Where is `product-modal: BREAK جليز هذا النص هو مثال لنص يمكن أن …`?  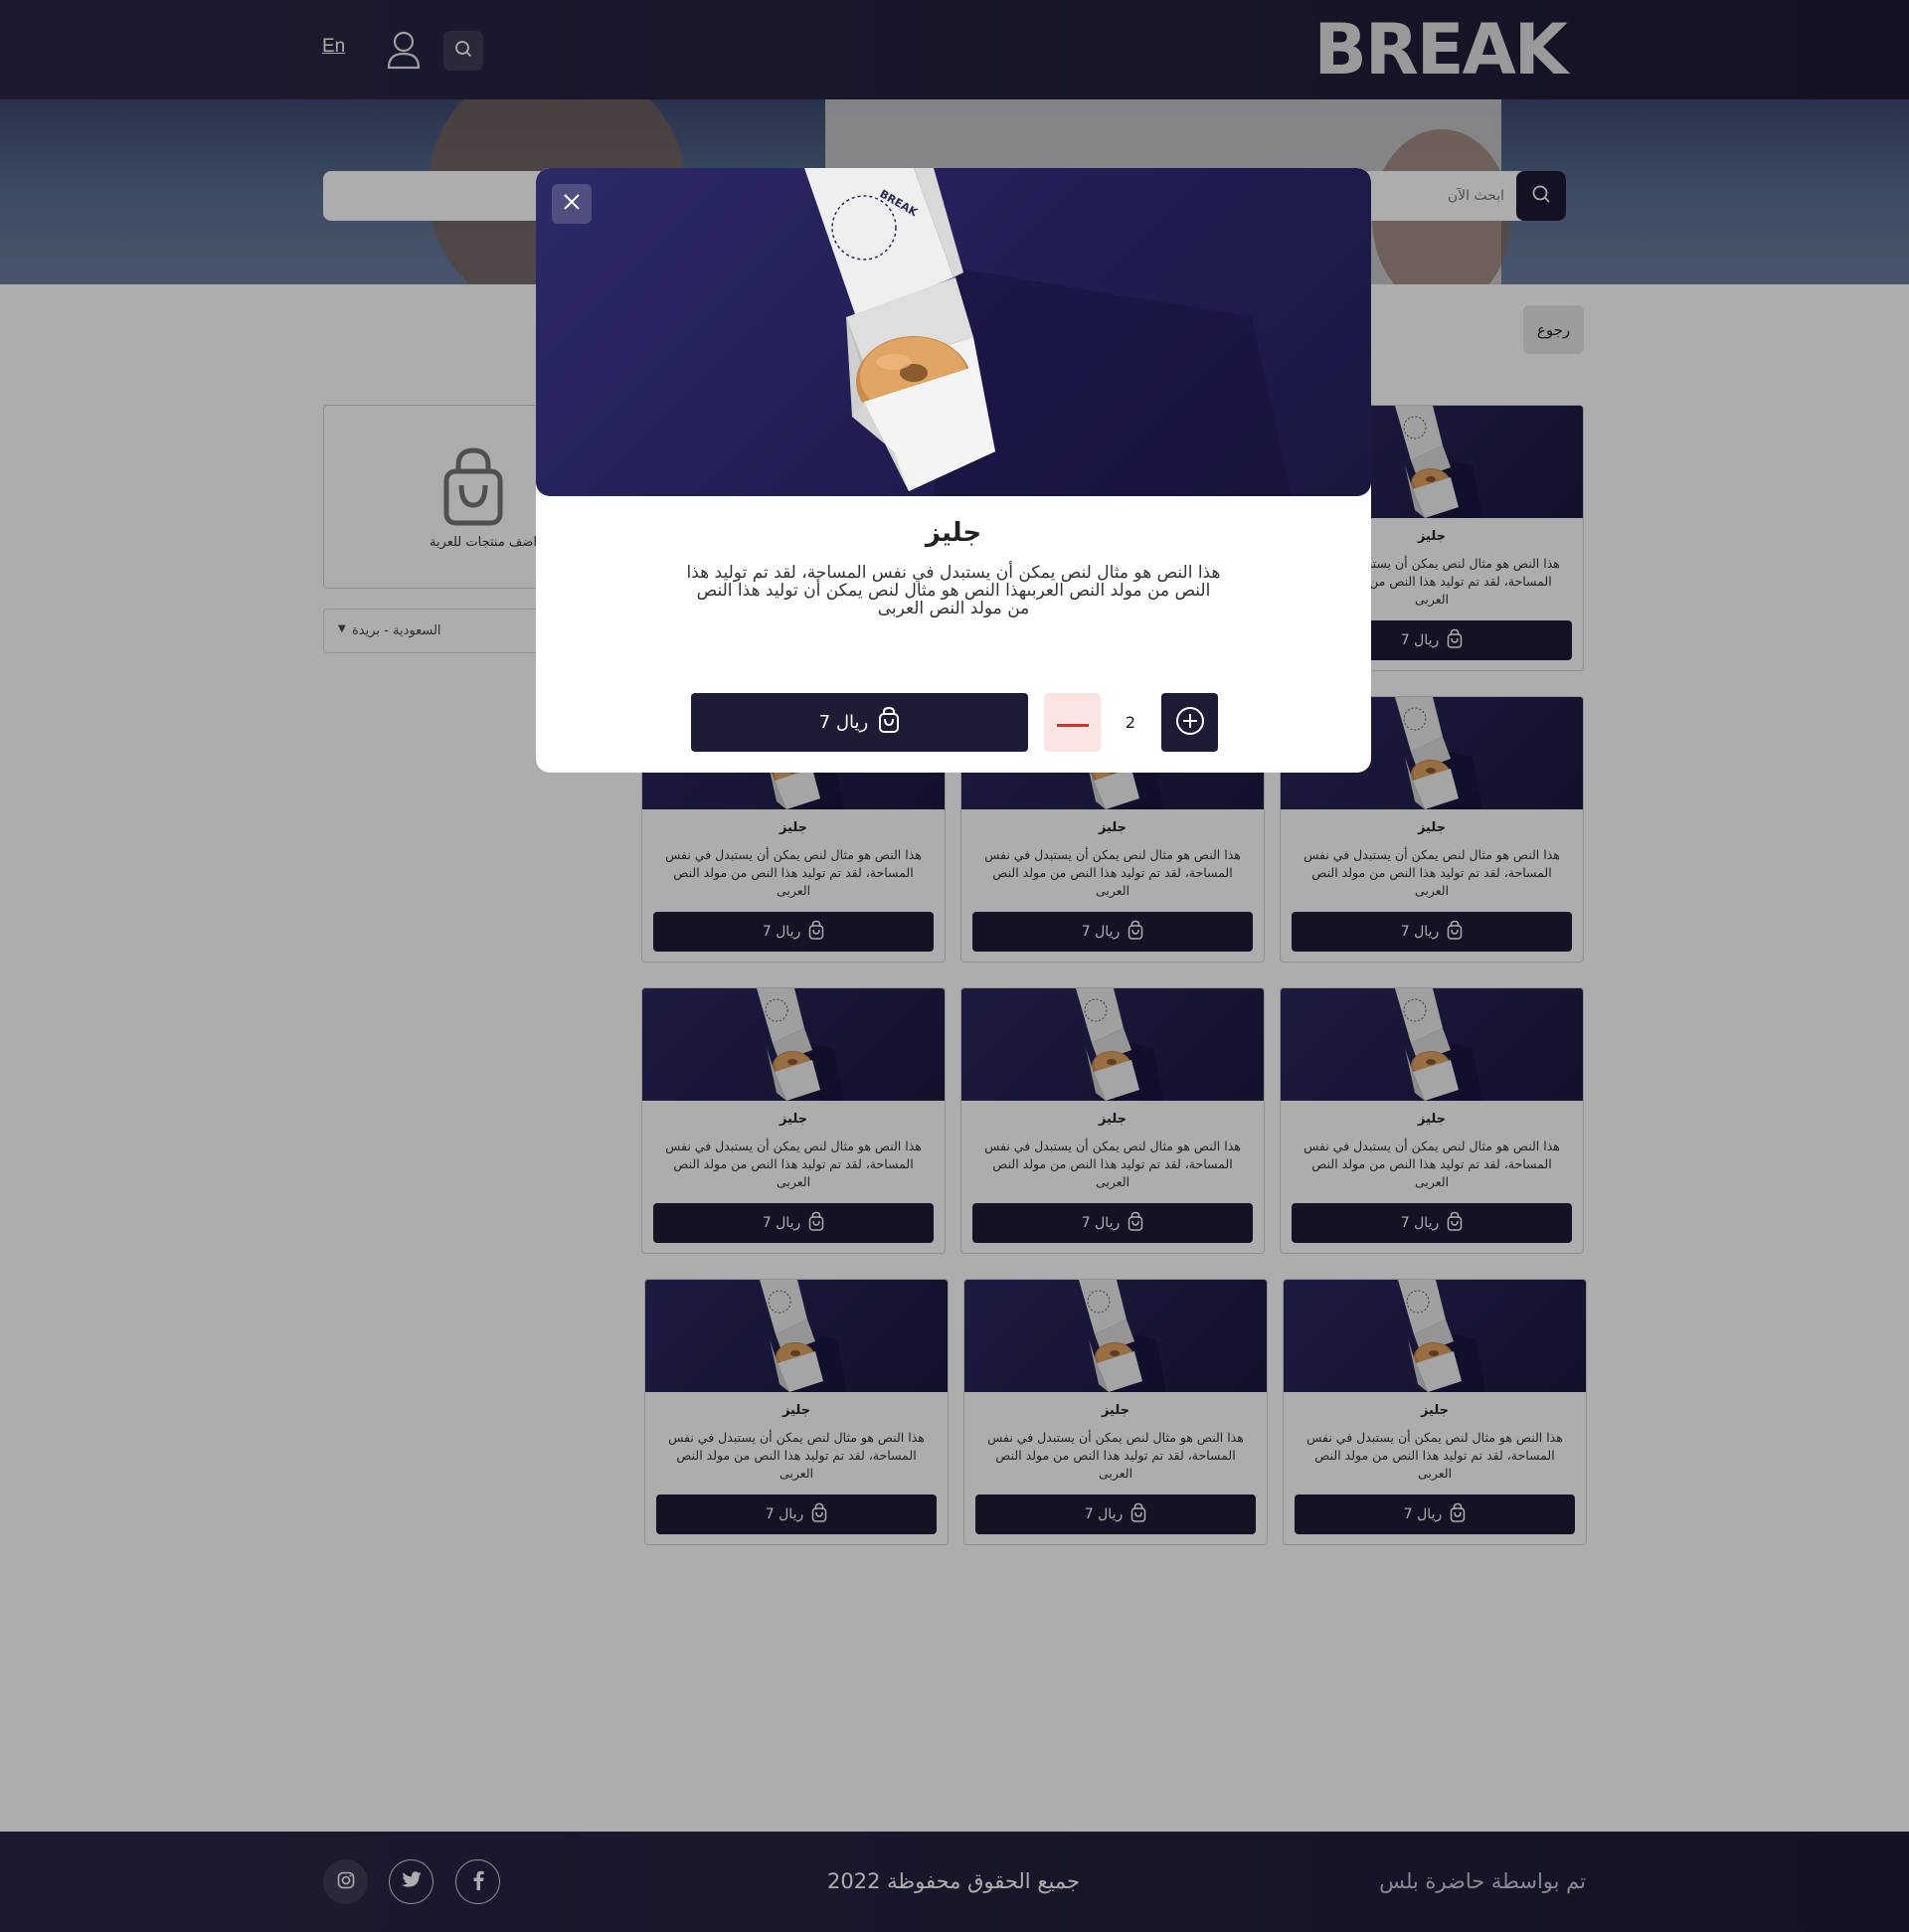
product-modal: BREAK جليز هذا النص هو مثال لنص يمكن أن … is located at coordinates (953, 470).